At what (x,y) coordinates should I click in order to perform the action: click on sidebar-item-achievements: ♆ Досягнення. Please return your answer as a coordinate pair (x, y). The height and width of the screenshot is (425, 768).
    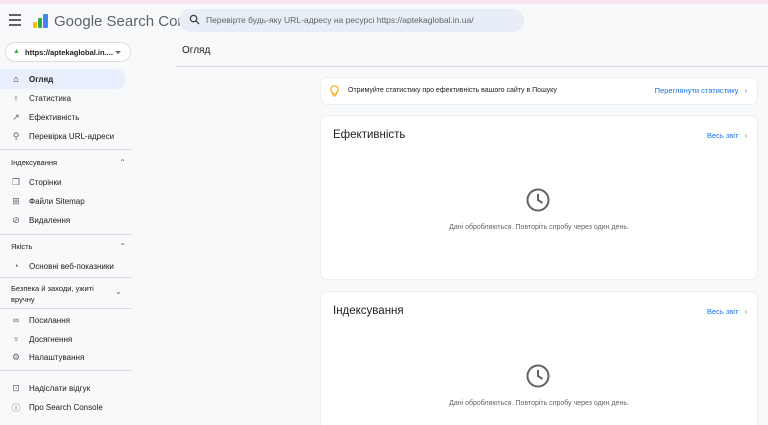
    Looking at the image, I should click on (63, 339).